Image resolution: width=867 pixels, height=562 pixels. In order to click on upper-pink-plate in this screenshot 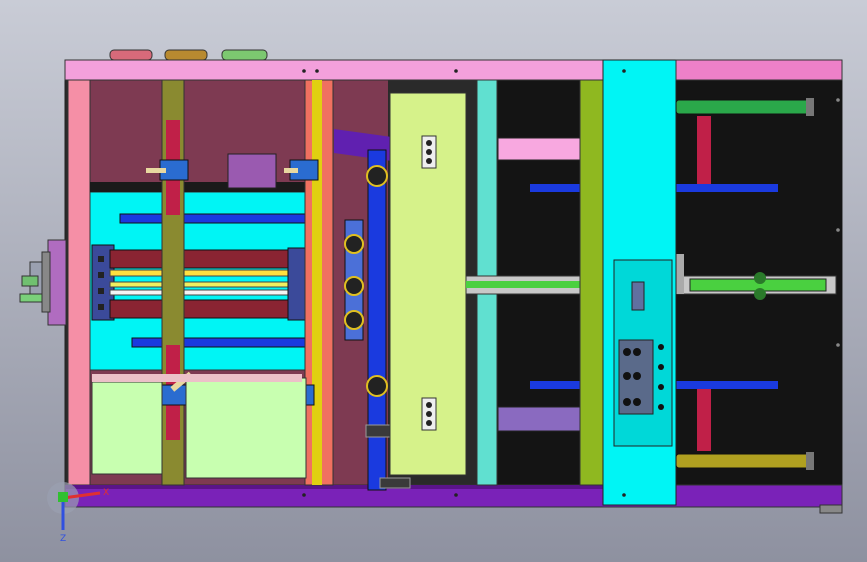, I will do `click(539, 149)`.